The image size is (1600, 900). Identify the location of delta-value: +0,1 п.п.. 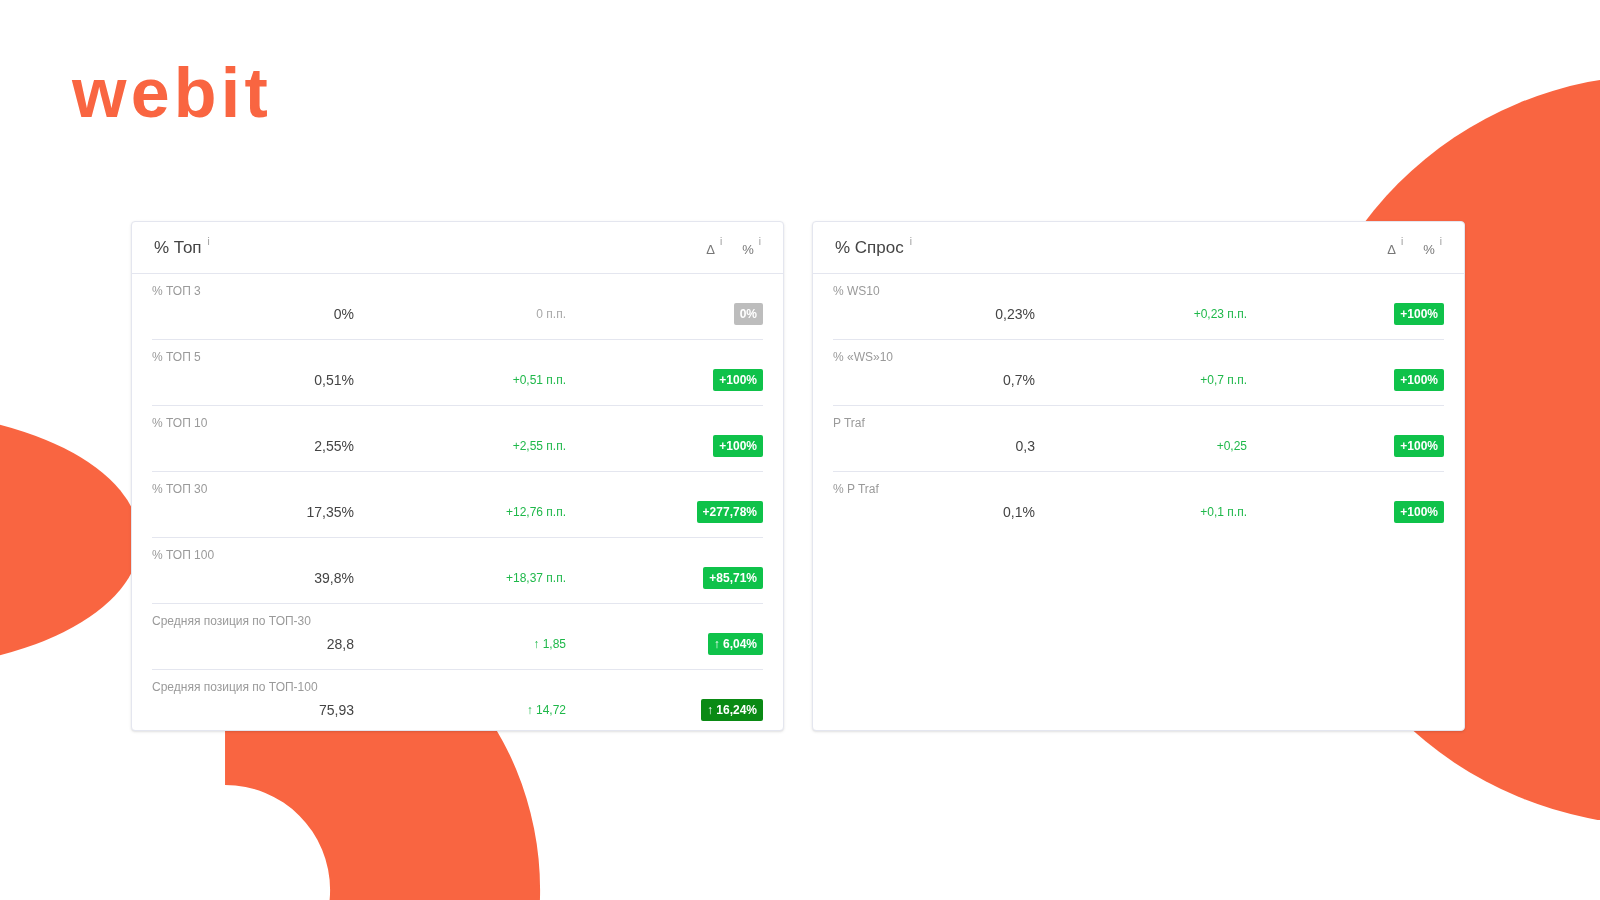
(1223, 512).